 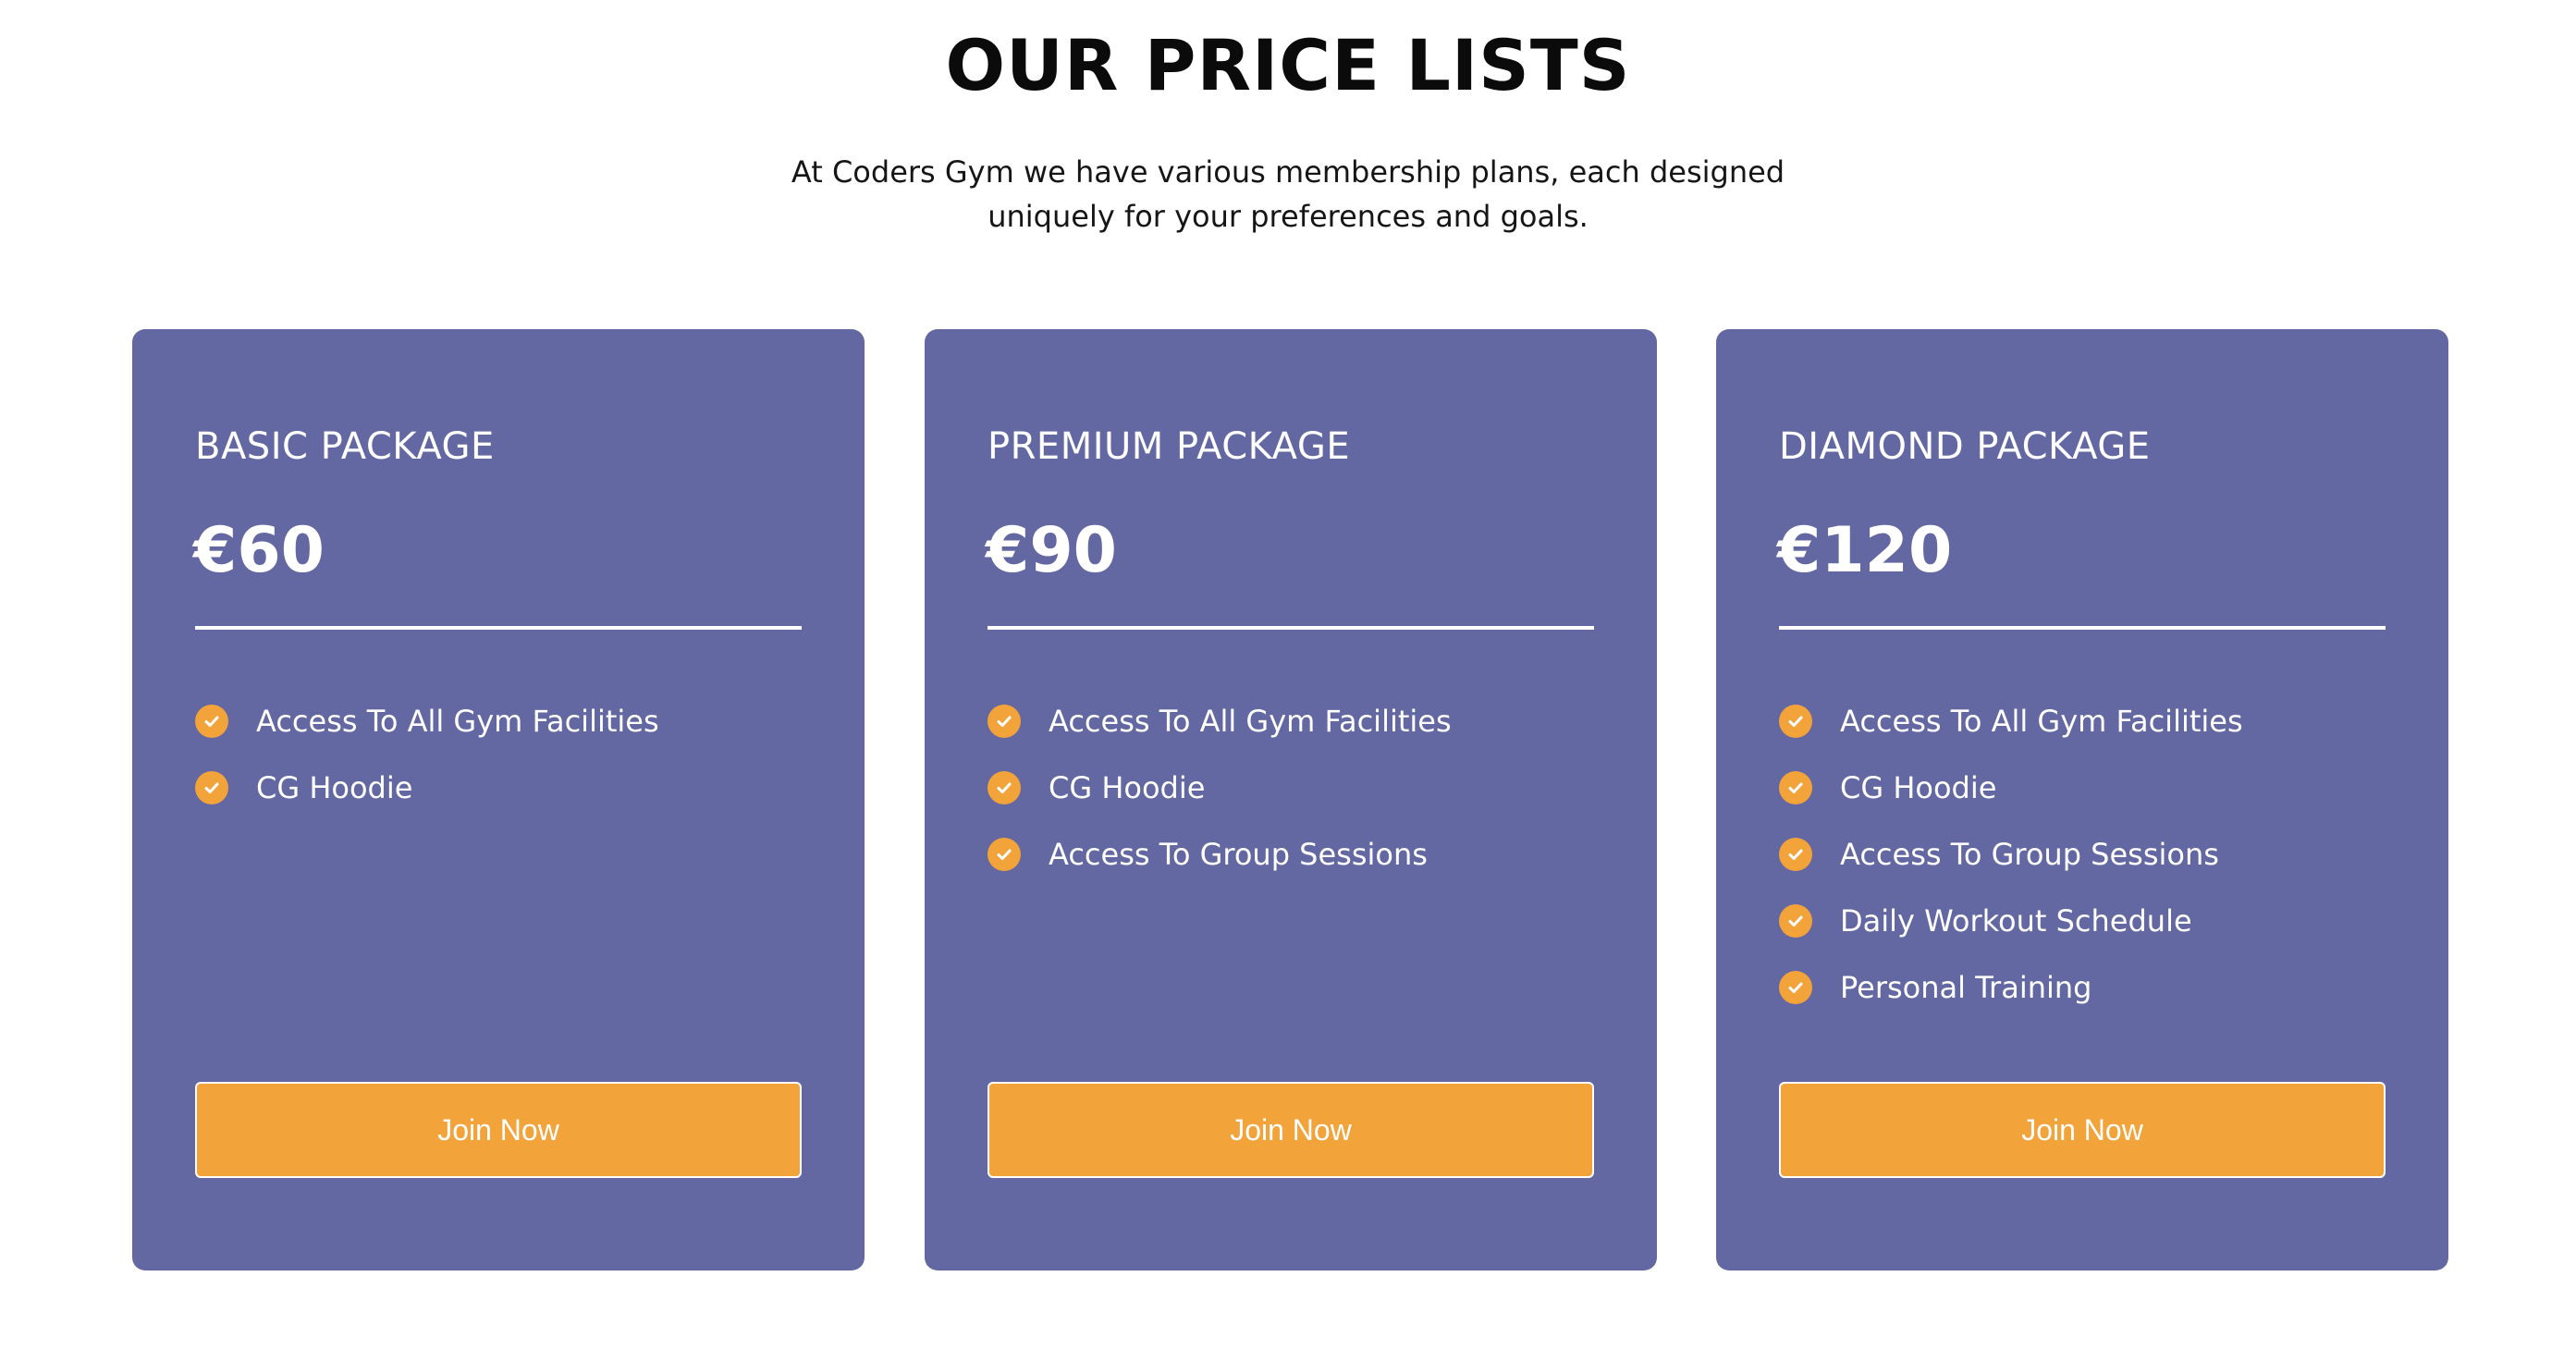 I want to click on feature-item: Daily Workout Schedule, so click(x=2011, y=921).